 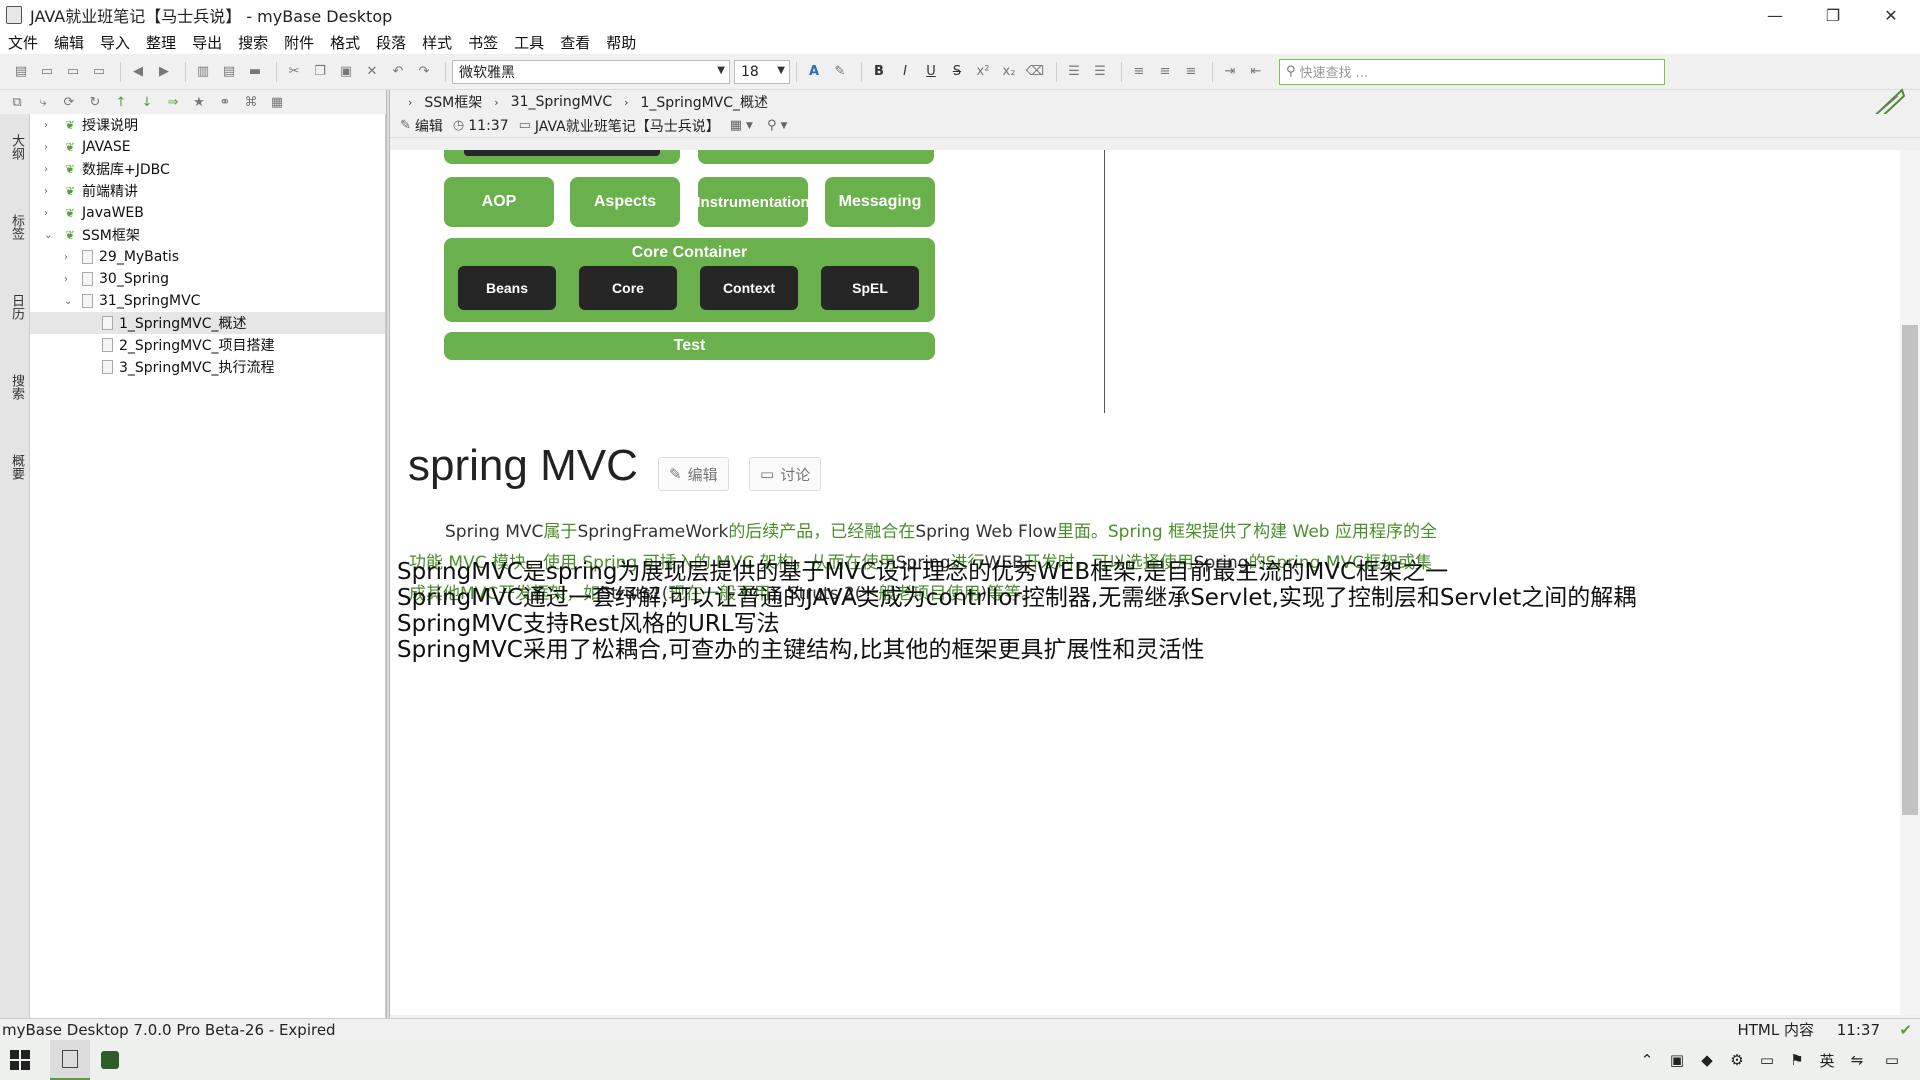 What do you see at coordinates (110, 1060) in the screenshot?
I see `app-taskbar-icon` at bounding box center [110, 1060].